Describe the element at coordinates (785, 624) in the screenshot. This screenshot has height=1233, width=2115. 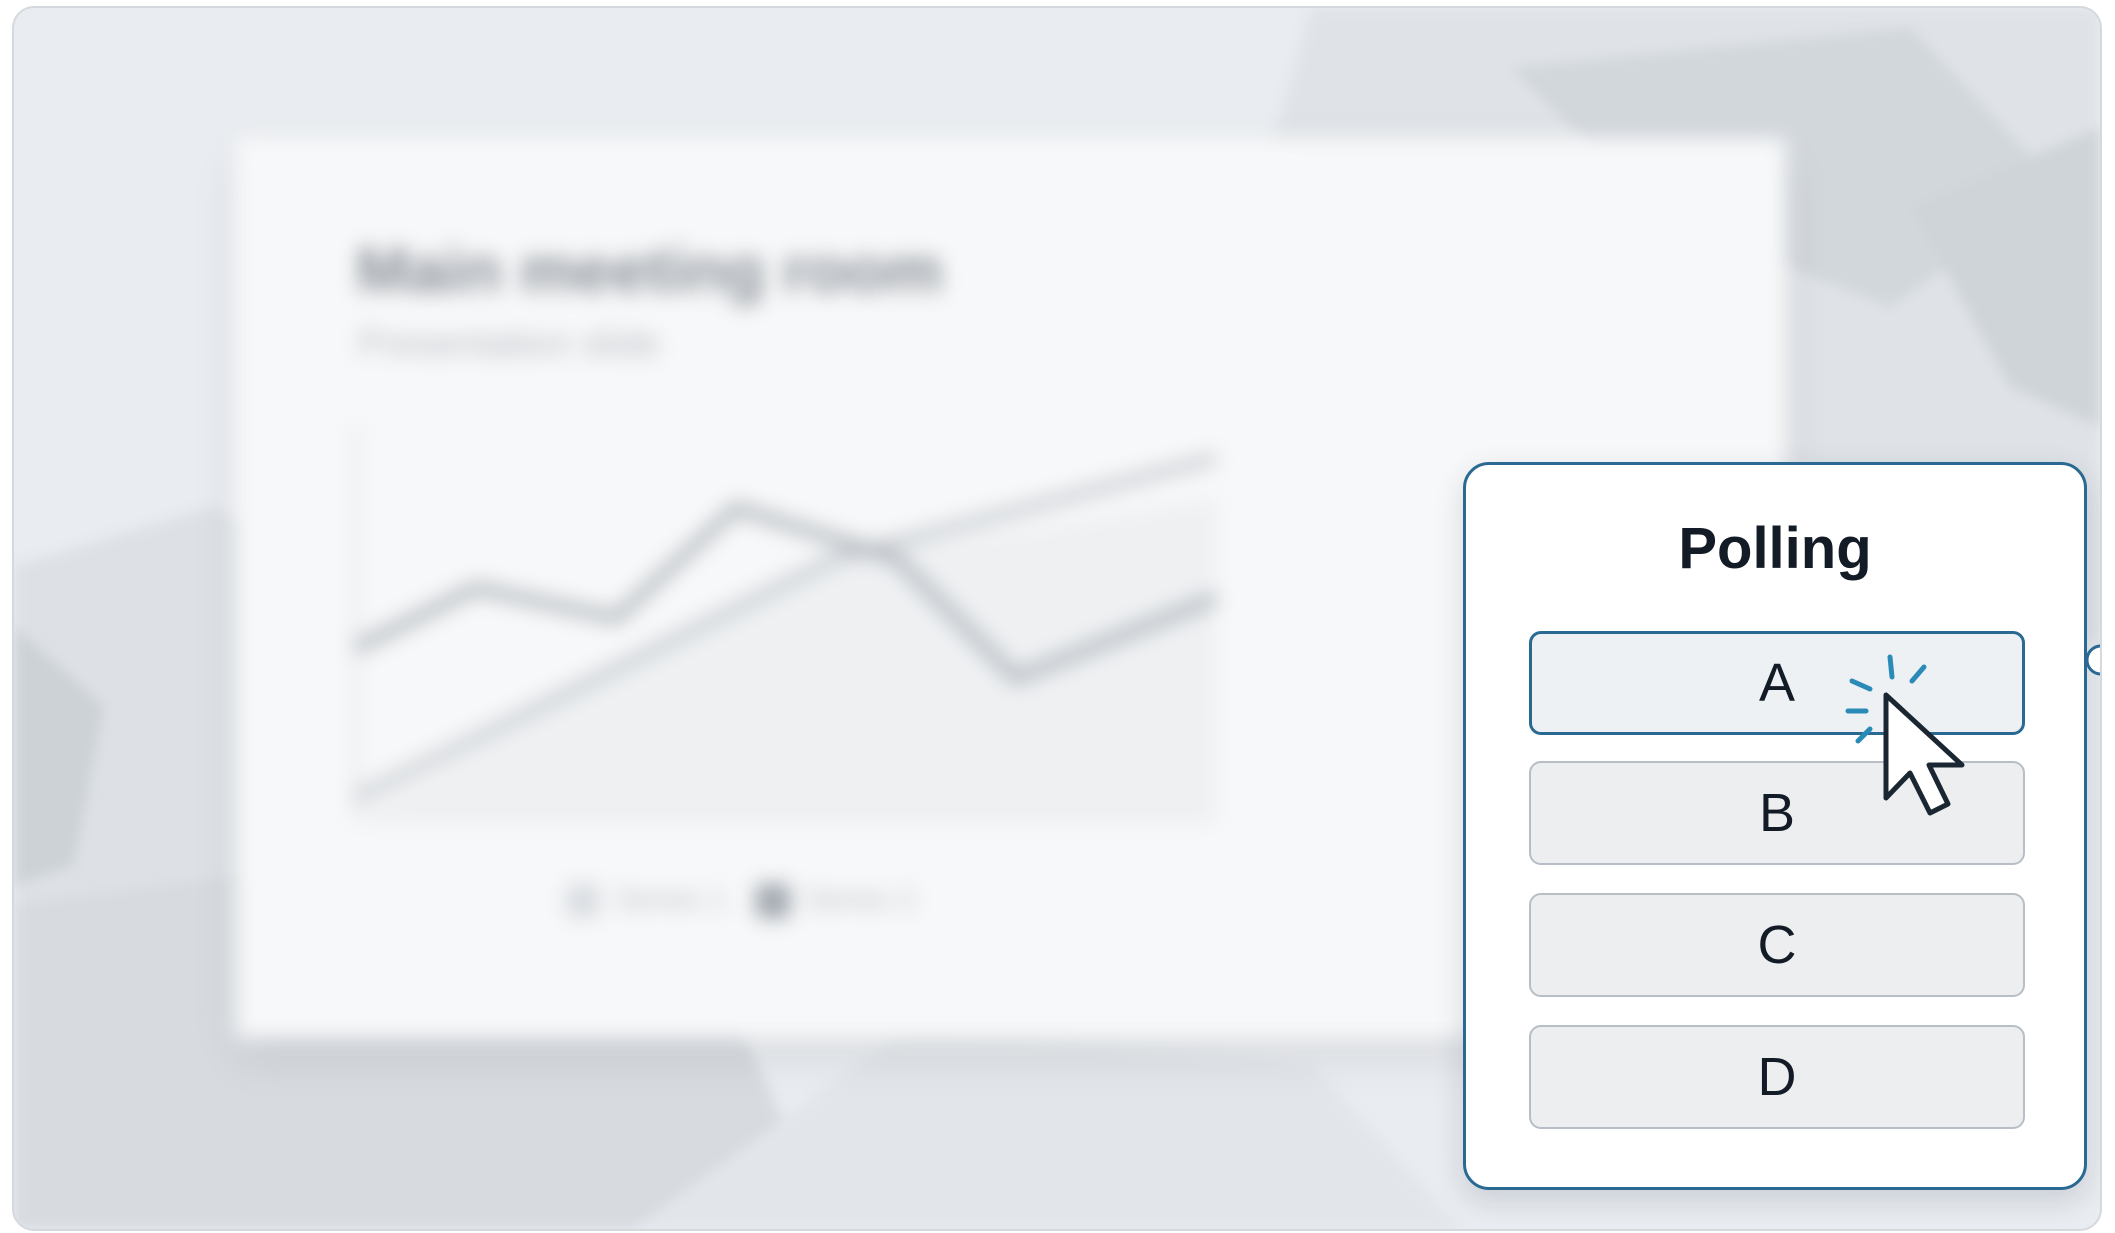
I see `blurred-line-chart` at that location.